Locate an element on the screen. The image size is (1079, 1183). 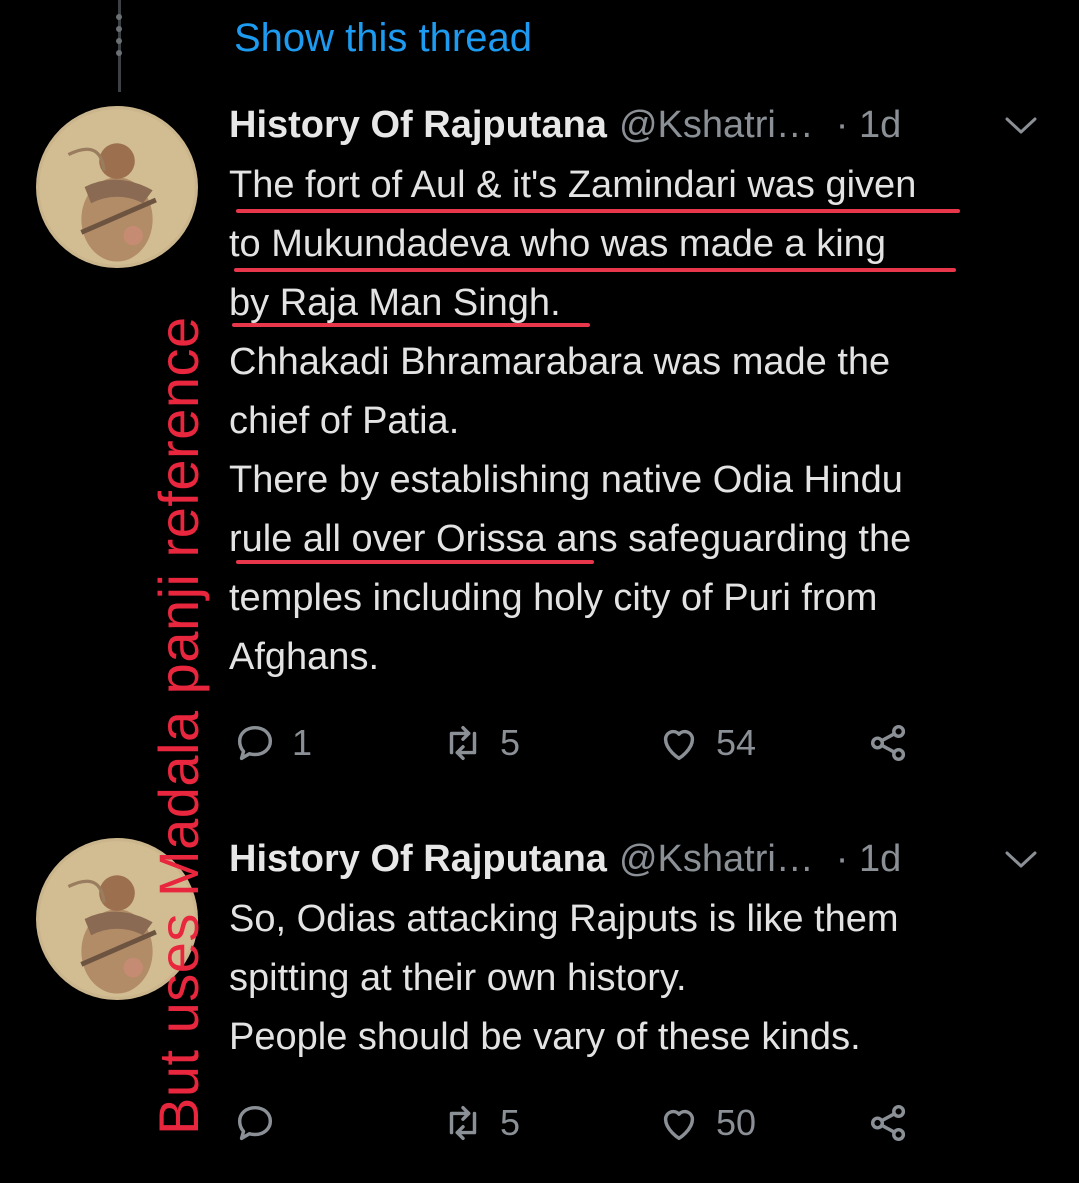
tweet-text-line: to Mukundadeva who was made a king is located at coordinates (557, 244).